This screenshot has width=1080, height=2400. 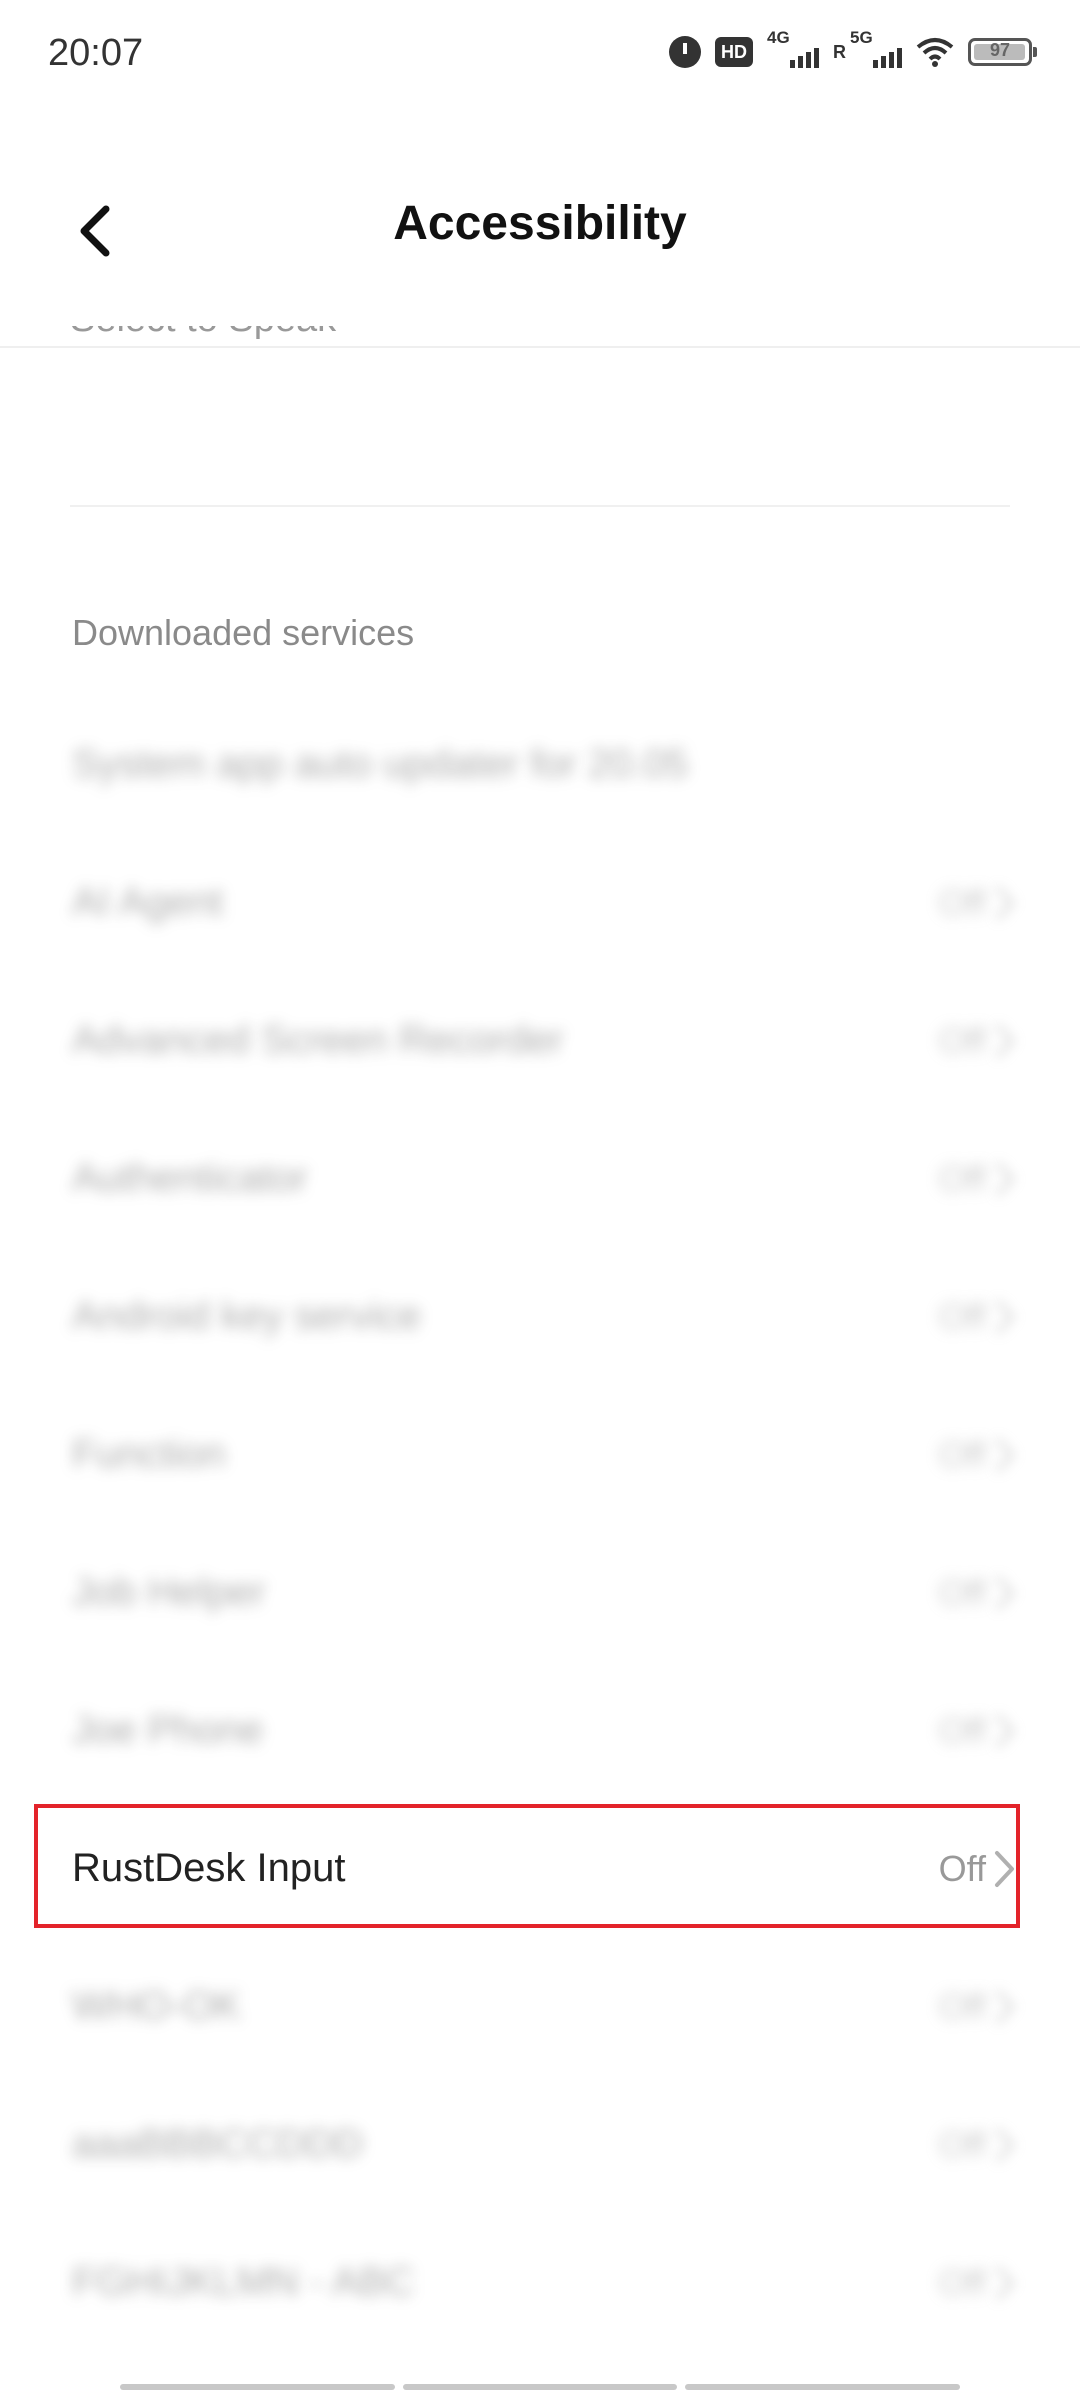 What do you see at coordinates (793, 49) in the screenshot?
I see `signal-4g-icon: 4G` at bounding box center [793, 49].